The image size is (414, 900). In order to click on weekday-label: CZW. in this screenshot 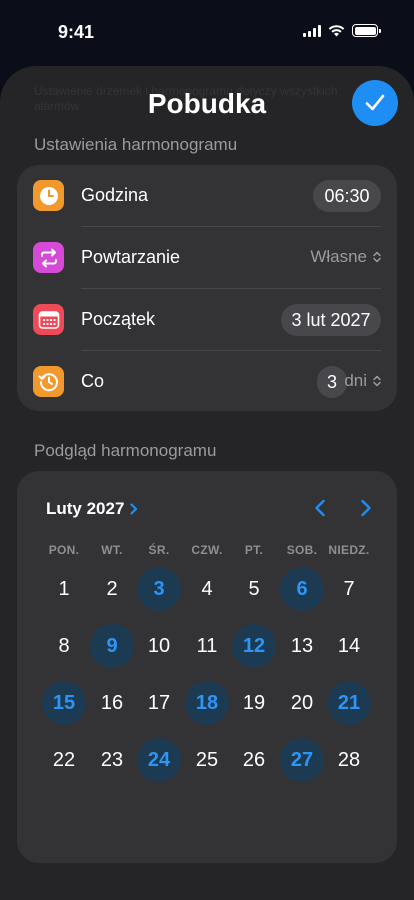, I will do `click(207, 550)`.